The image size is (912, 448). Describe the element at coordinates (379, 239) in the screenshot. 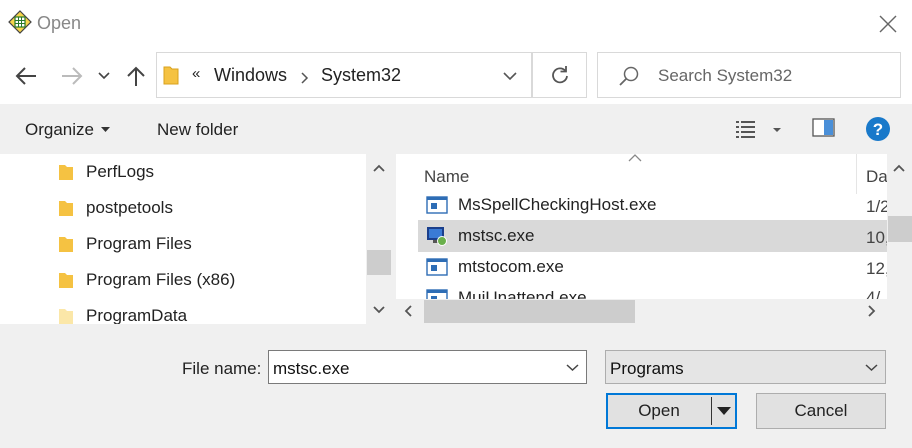

I see `tree-vertical-scrollbar` at that location.